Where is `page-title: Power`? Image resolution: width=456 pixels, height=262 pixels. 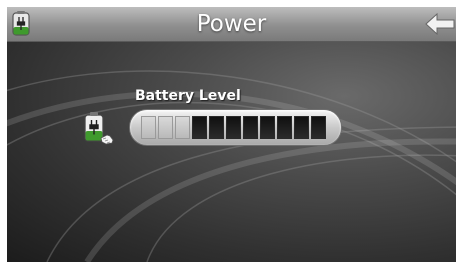
page-title: Power is located at coordinates (231, 24).